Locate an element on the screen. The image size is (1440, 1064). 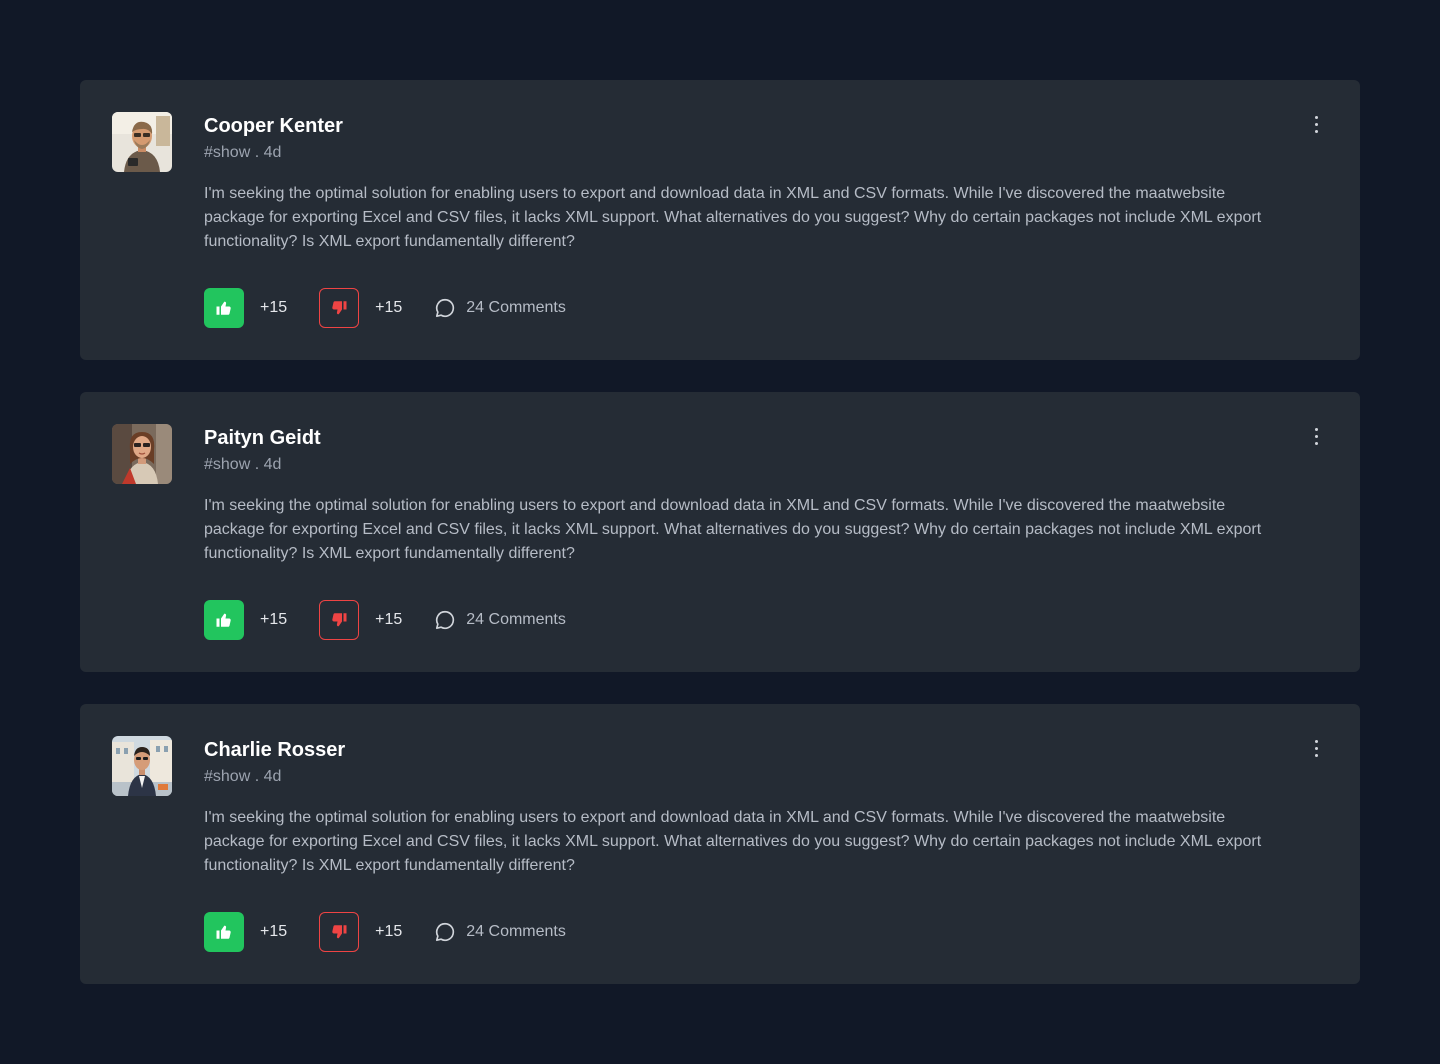
author-name: Cooper Kenter is located at coordinates (734, 126).